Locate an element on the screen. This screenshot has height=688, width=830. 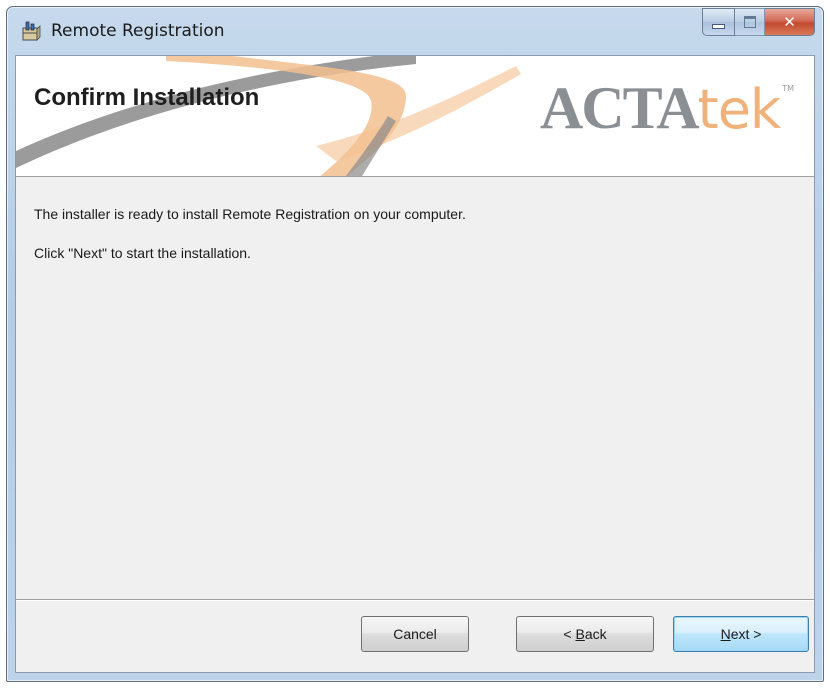
back-button-label: ack is located at coordinates (595, 634).